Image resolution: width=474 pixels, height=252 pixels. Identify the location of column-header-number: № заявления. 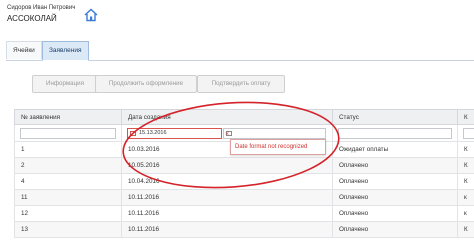
(68, 117).